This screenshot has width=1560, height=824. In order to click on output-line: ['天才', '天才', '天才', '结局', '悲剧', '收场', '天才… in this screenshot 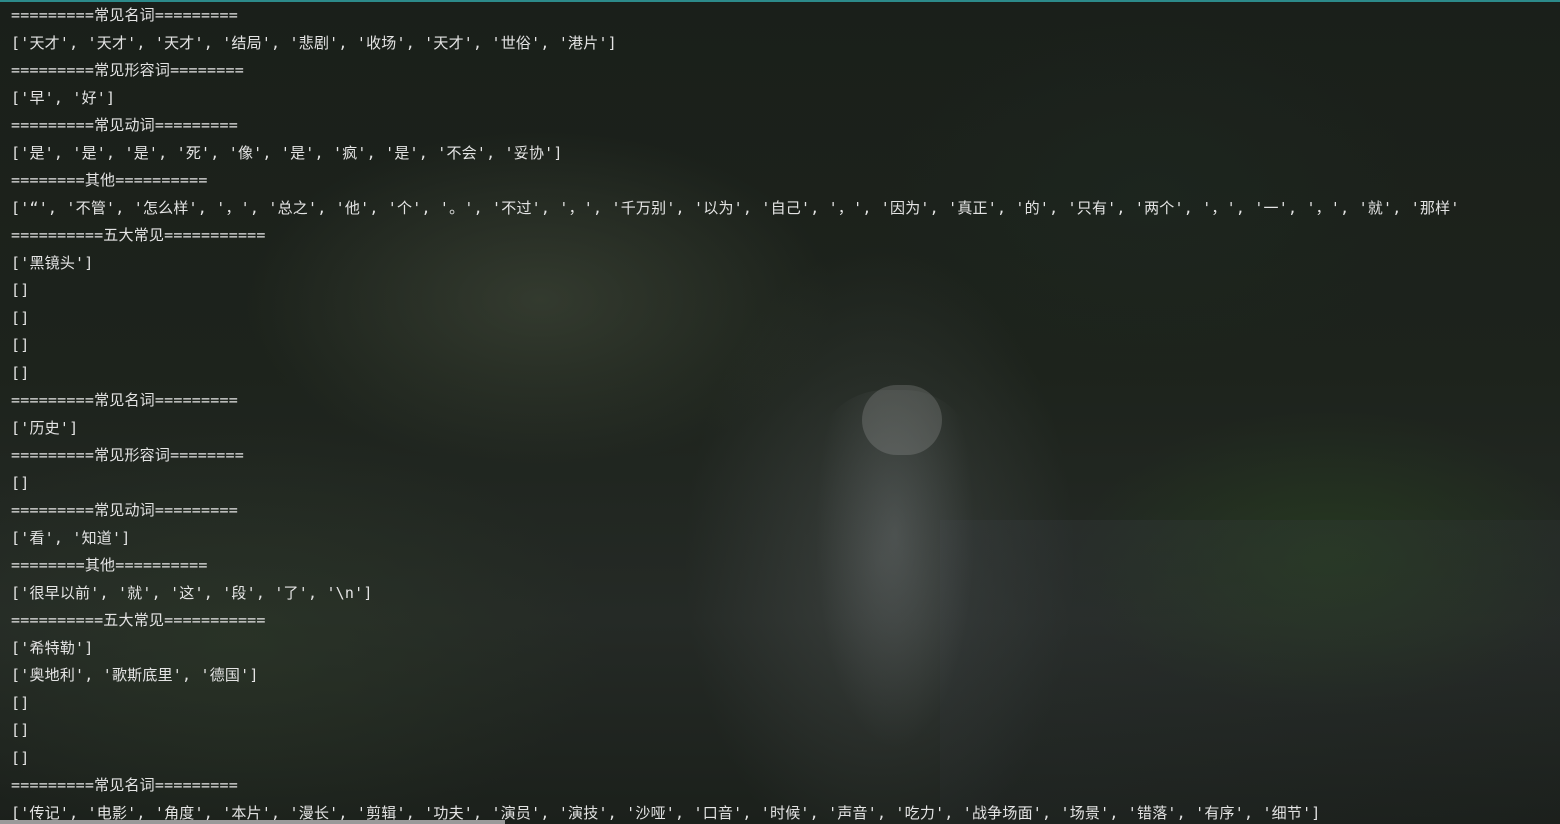, I will do `click(314, 42)`.